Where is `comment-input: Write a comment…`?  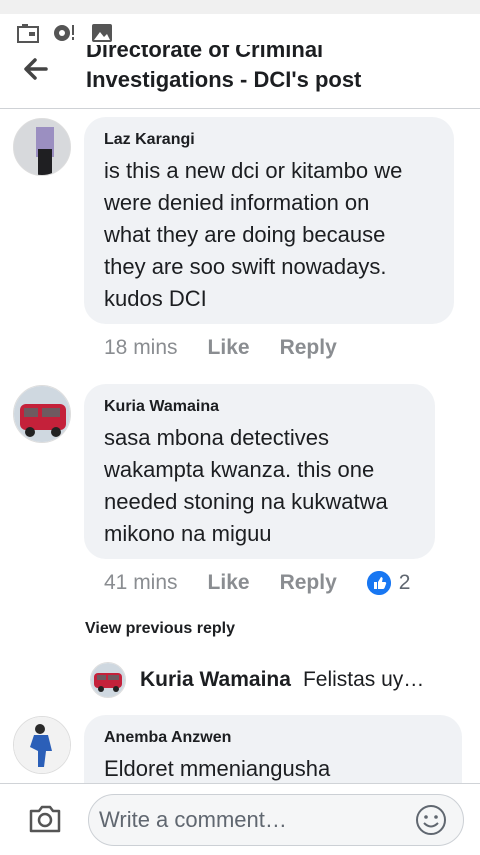 comment-input: Write a comment… is located at coordinates (276, 820).